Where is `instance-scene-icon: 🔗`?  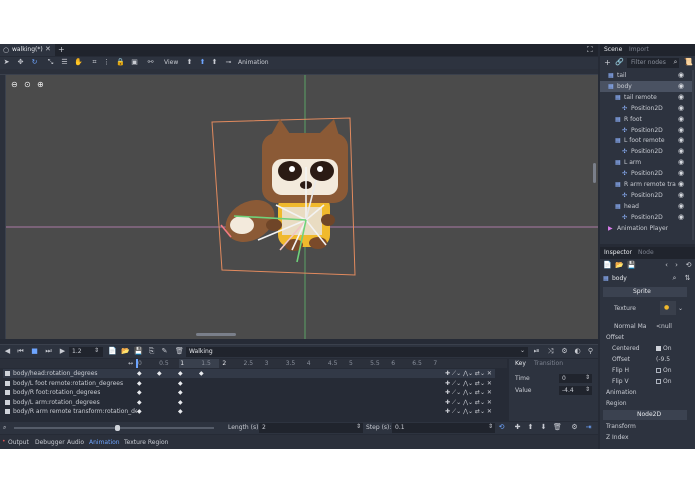
instance-scene-icon: 🔗 is located at coordinates (619, 62).